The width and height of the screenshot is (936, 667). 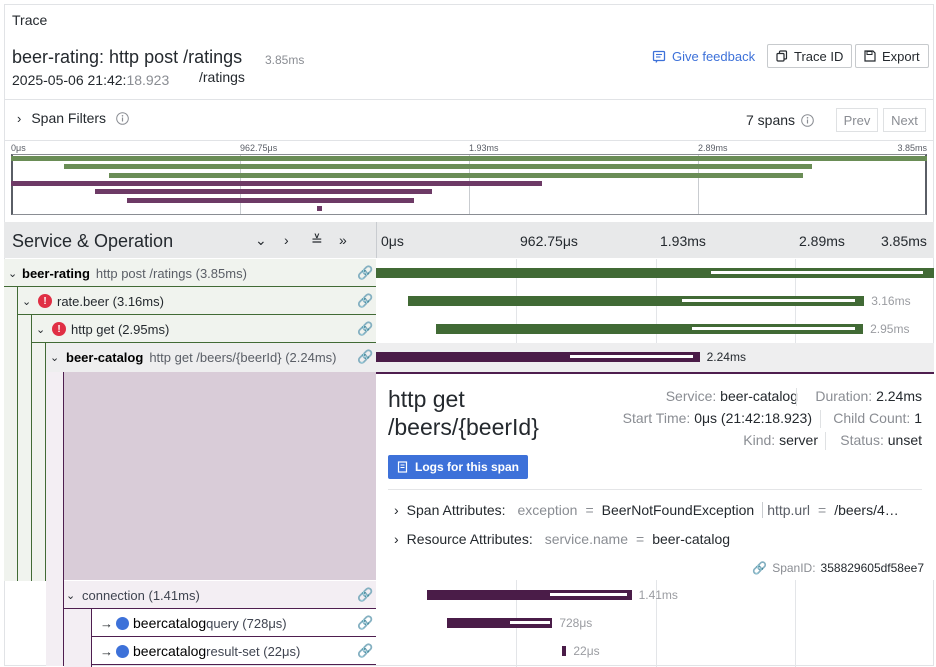 I want to click on span-operation: http post /ratings (3.85ms), so click(x=171, y=273).